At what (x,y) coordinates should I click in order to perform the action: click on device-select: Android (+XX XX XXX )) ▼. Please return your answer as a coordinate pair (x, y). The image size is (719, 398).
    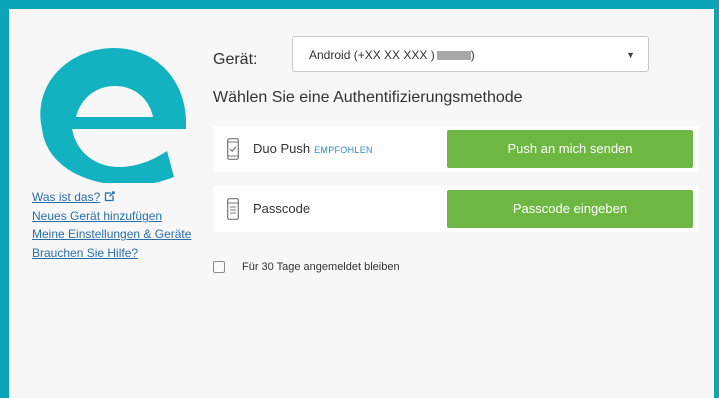
    Looking at the image, I should click on (470, 54).